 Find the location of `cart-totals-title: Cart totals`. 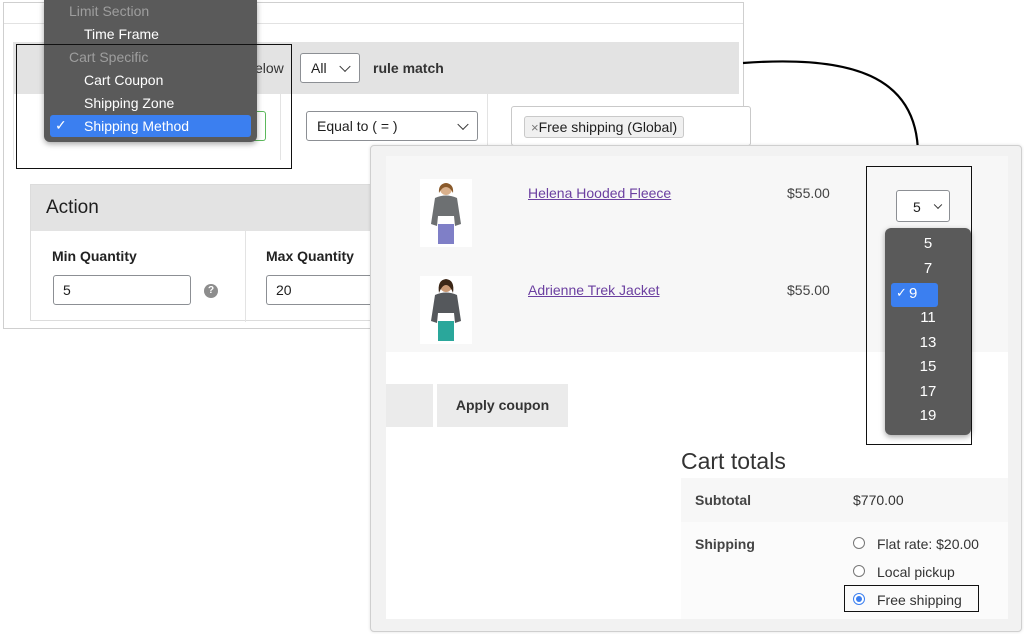

cart-totals-title: Cart totals is located at coordinates (733, 461).